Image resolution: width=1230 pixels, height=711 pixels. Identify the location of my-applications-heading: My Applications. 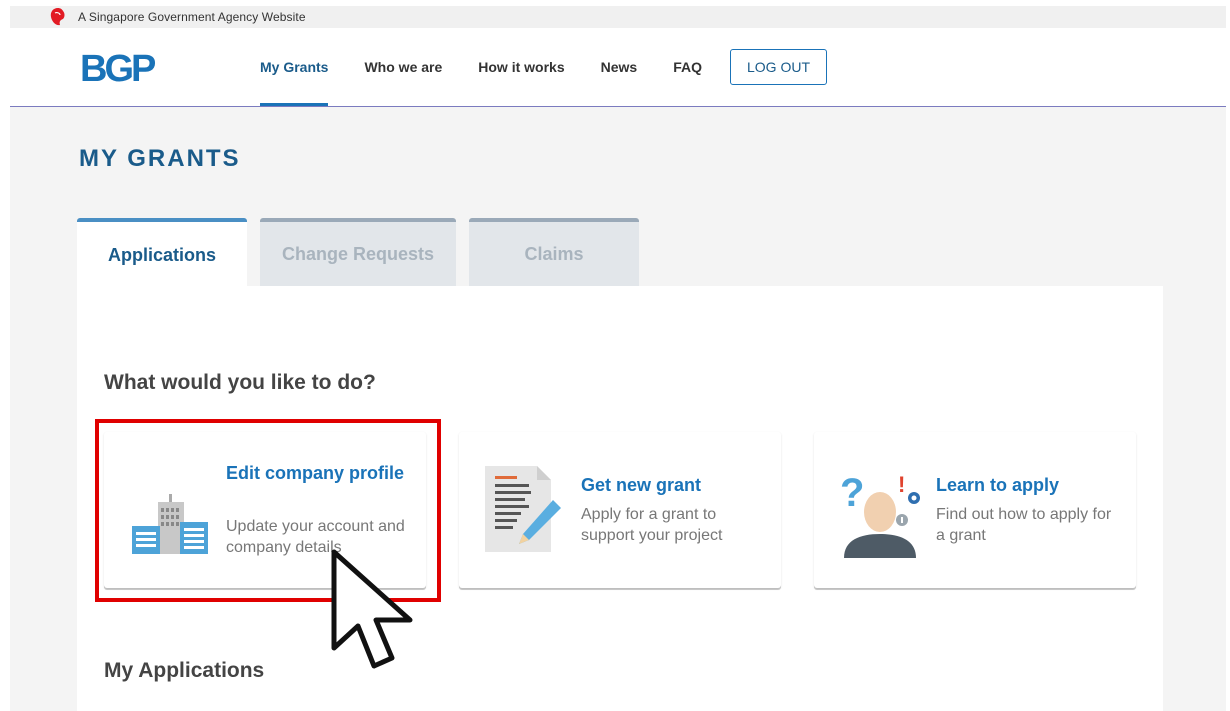
(184, 670).